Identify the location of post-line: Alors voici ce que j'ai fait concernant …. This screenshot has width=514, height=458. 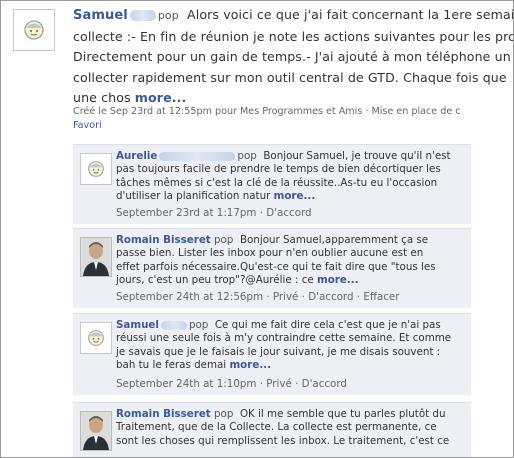
(350, 14).